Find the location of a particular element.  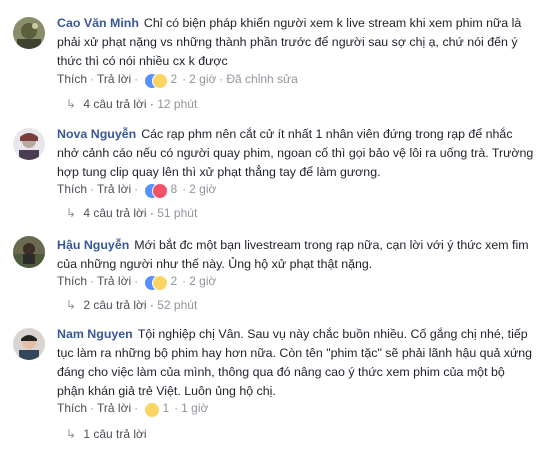

comment-author: Nam Nguyen is located at coordinates (95, 334).